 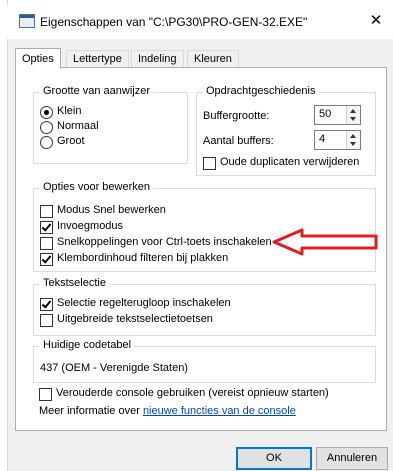 What do you see at coordinates (69, 111) in the screenshot?
I see `radio-klein-label: Klein` at bounding box center [69, 111].